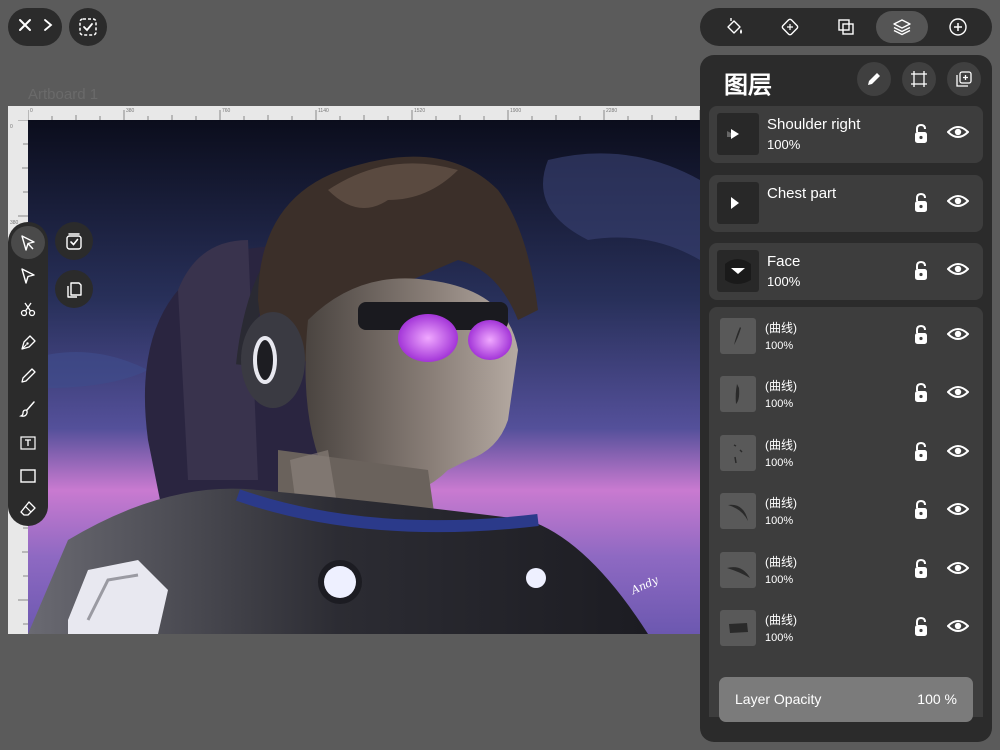 Image resolution: width=1000 pixels, height=750 pixels. What do you see at coordinates (784, 261) in the screenshot?
I see `layer-name: Face` at bounding box center [784, 261].